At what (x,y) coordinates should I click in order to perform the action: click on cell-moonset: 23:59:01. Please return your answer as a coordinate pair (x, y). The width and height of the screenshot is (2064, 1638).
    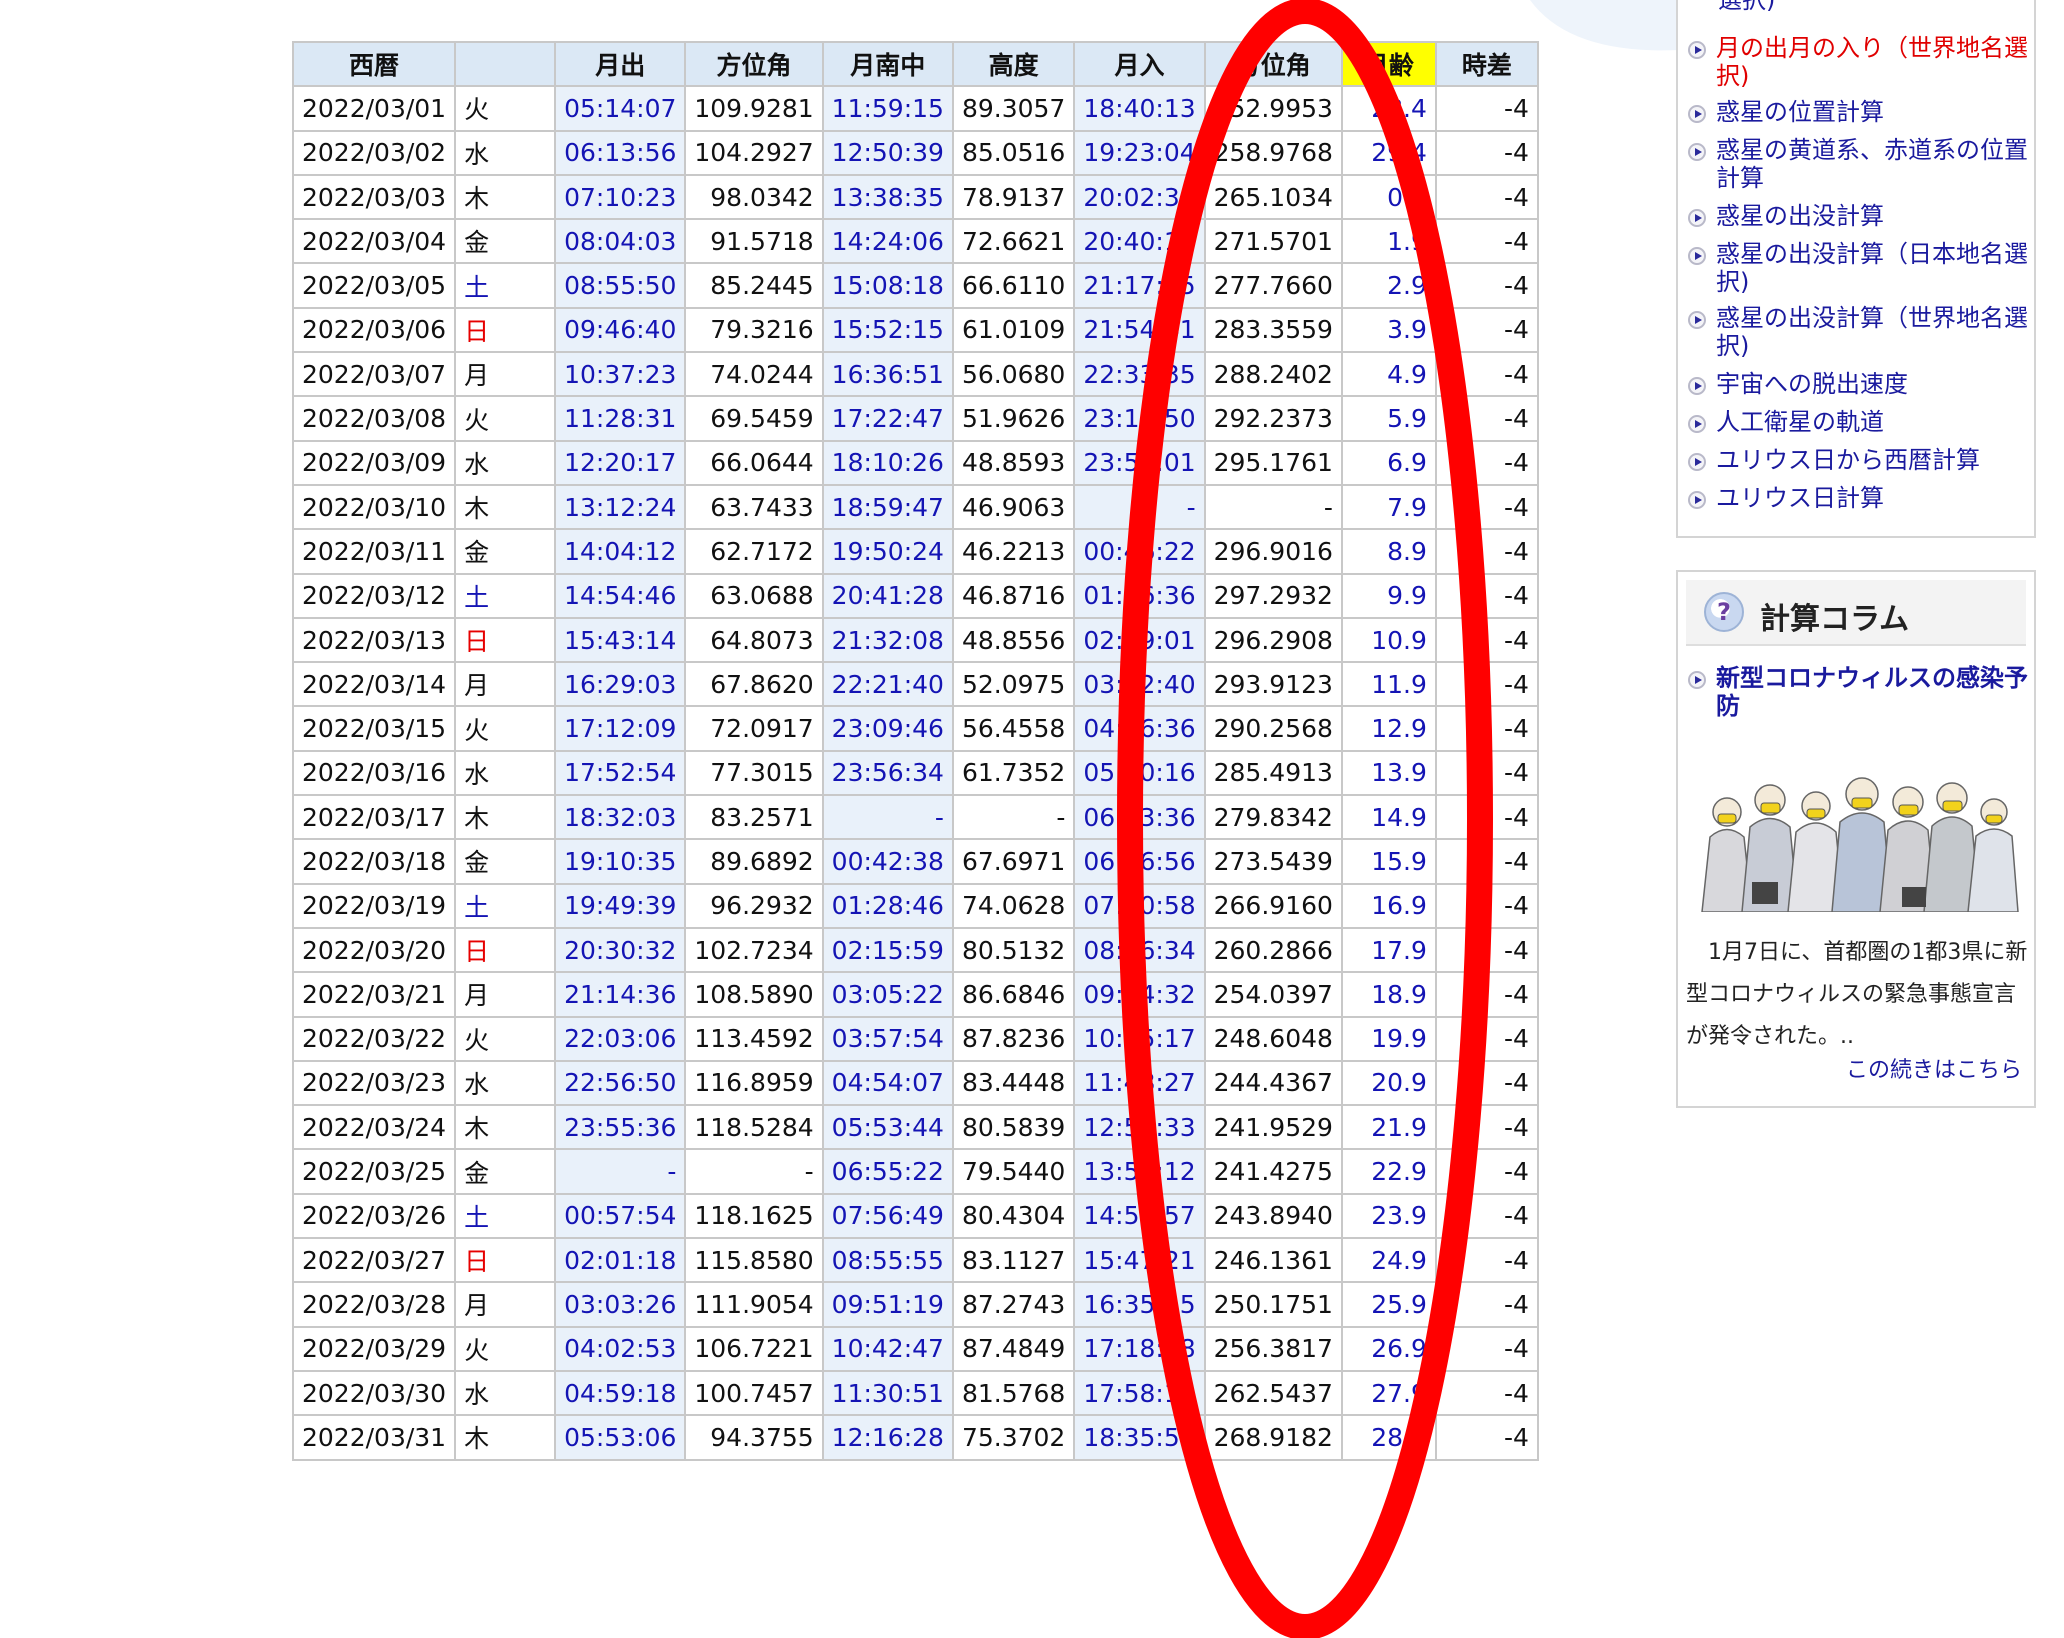
    Looking at the image, I should click on (1139, 462).